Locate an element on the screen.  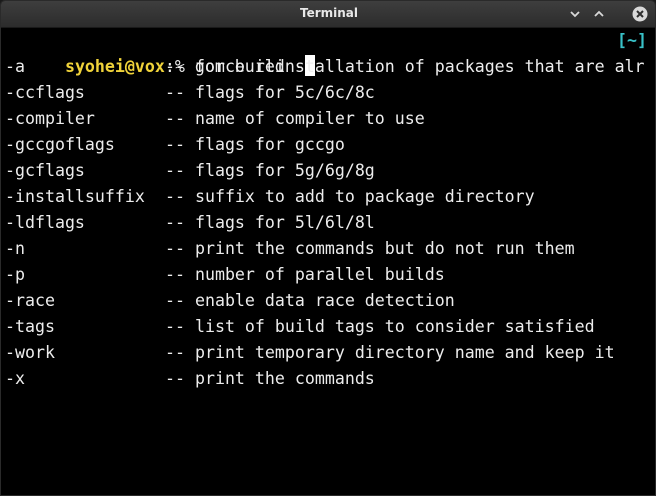
close-icon is located at coordinates (640, 14).